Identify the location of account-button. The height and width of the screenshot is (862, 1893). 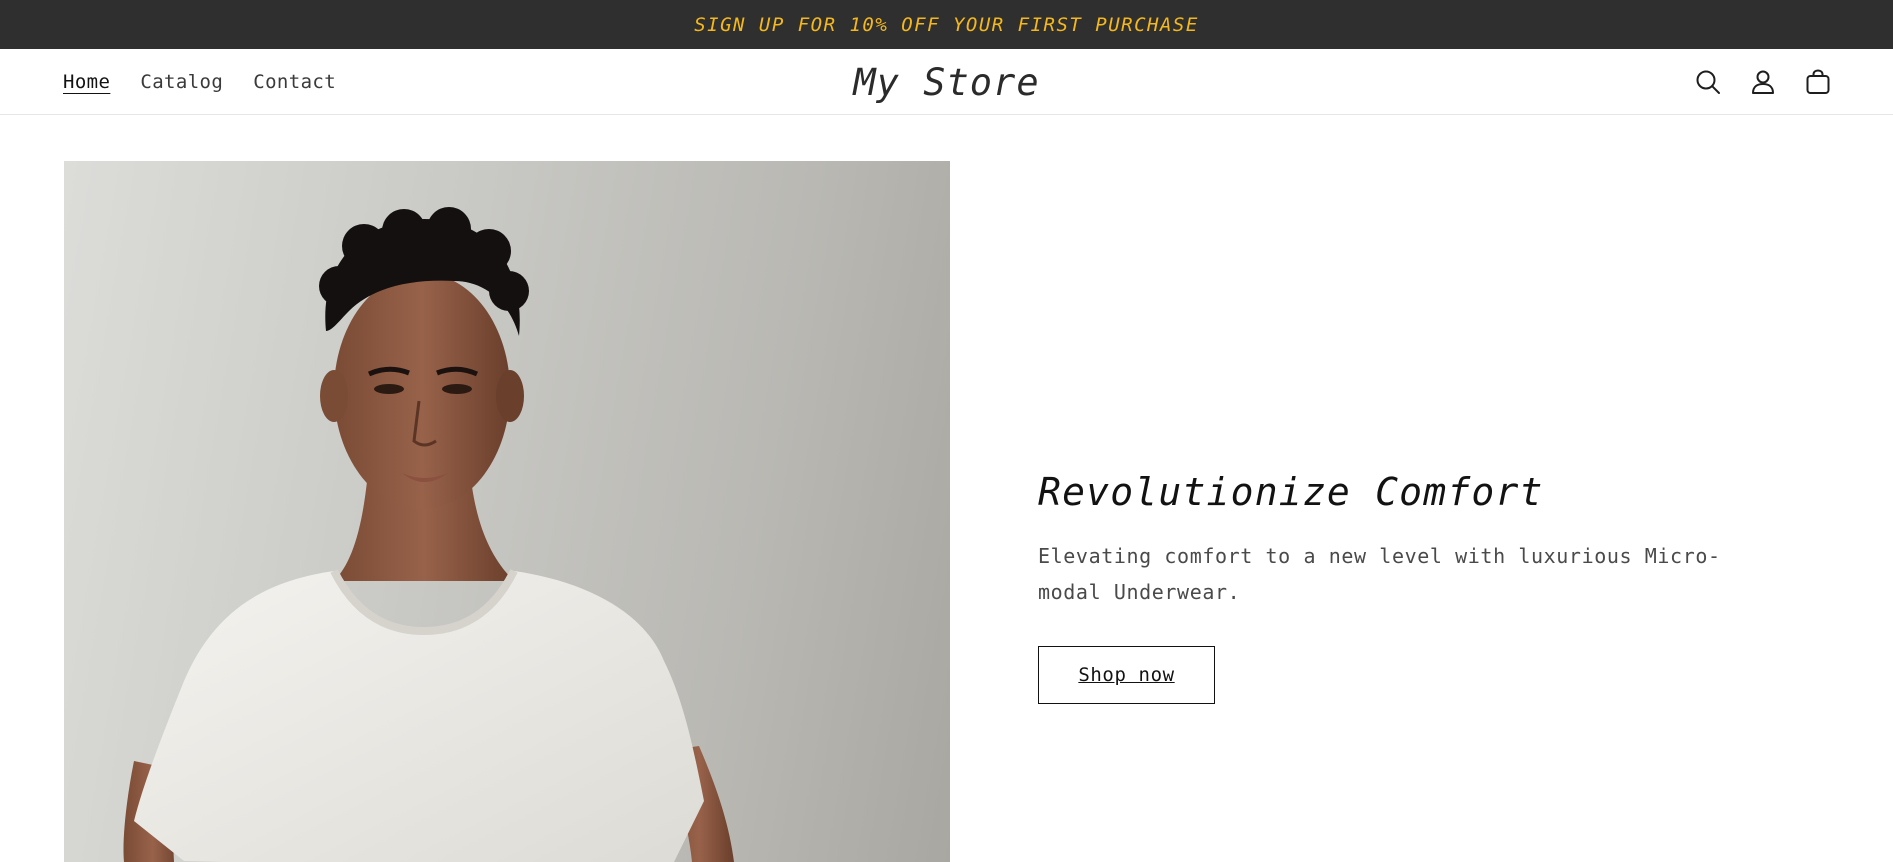
(1763, 82).